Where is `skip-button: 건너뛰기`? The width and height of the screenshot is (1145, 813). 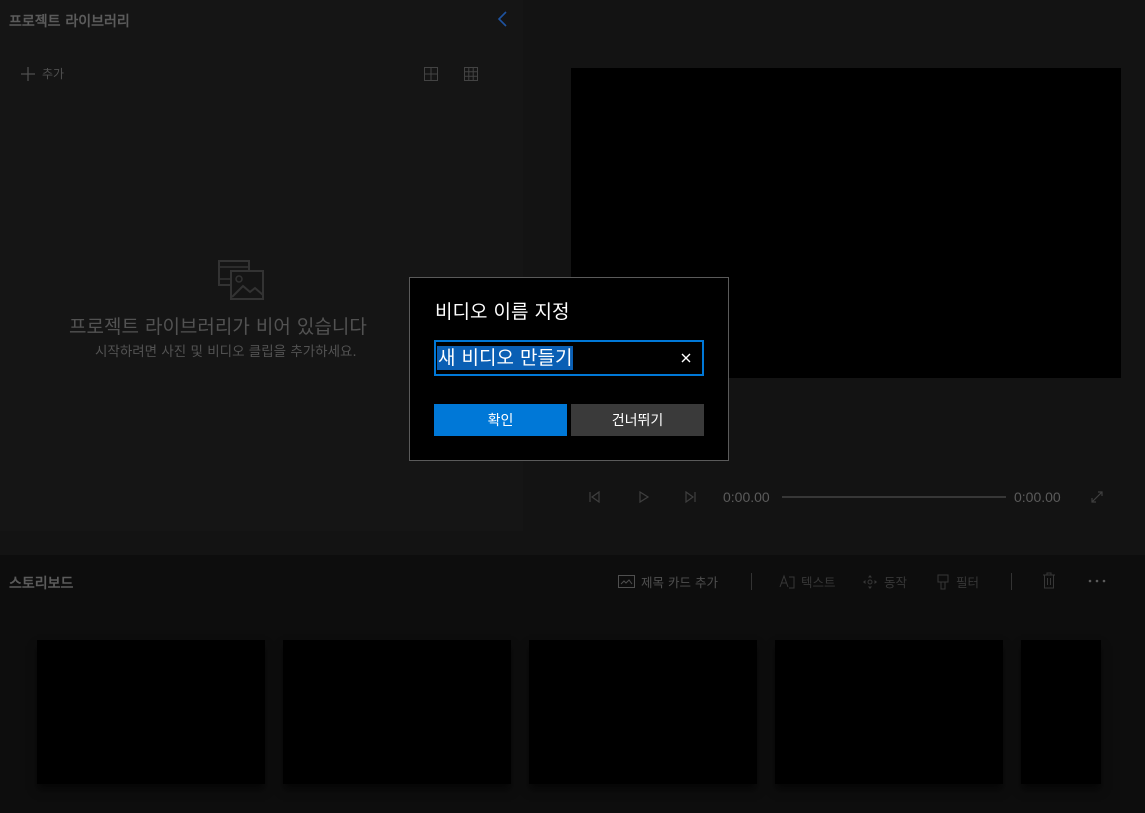 skip-button: 건너뛰기 is located at coordinates (637, 420).